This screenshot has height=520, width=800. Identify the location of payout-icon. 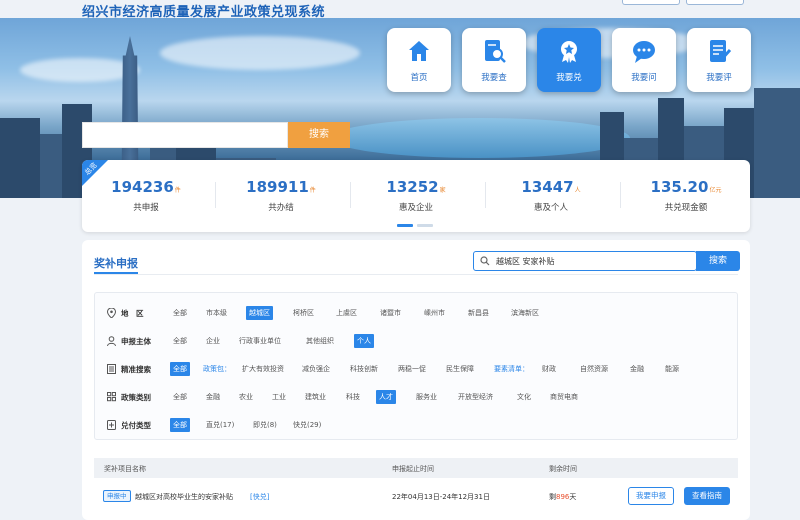
(111, 425).